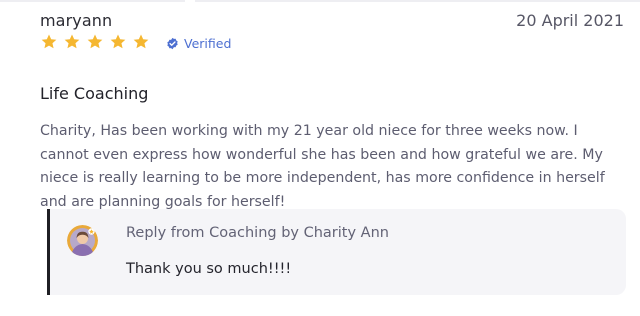 Image resolution: width=640 pixels, height=316 pixels. I want to click on top-divider-left, so click(92, 1).